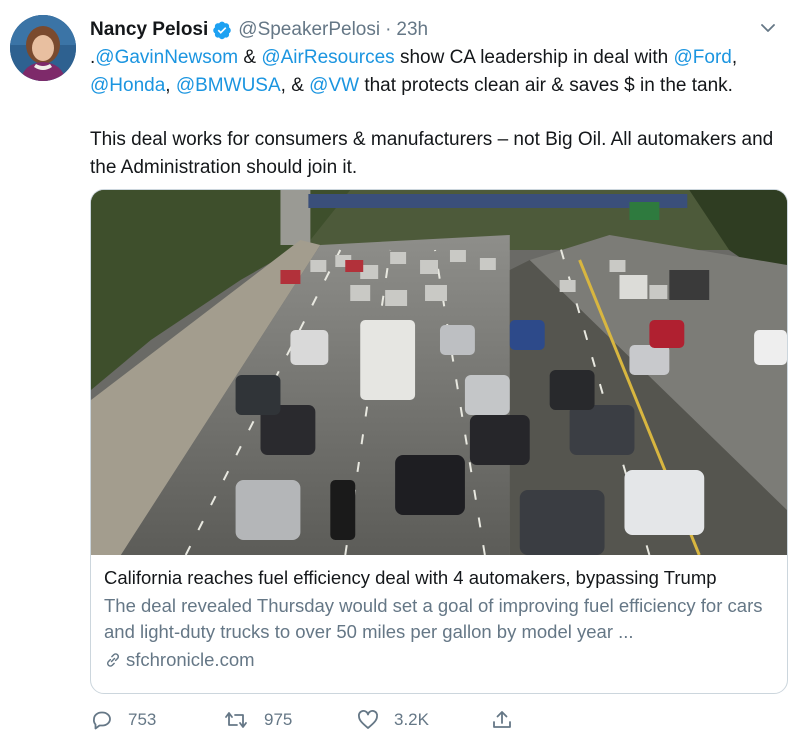 The width and height of the screenshot is (798, 748). Describe the element at coordinates (257, 720) in the screenshot. I see `retweet-button: 975` at that location.